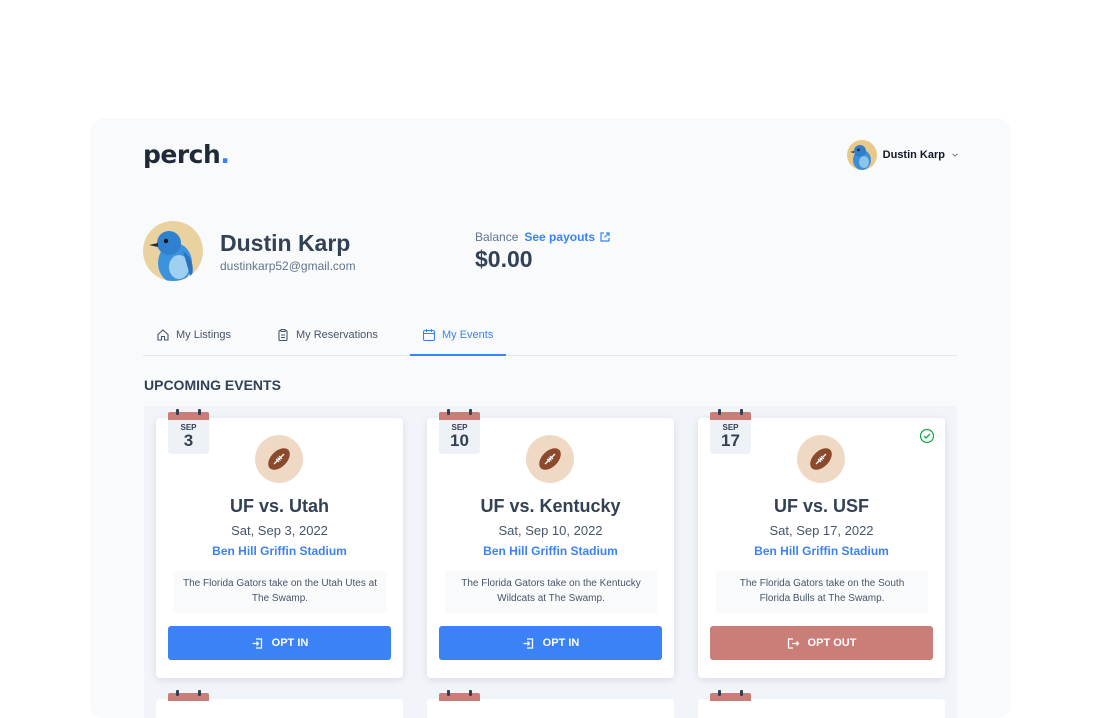 The width and height of the screenshot is (1100, 718). I want to click on tab-my-reservations: My Reservations, so click(327, 335).